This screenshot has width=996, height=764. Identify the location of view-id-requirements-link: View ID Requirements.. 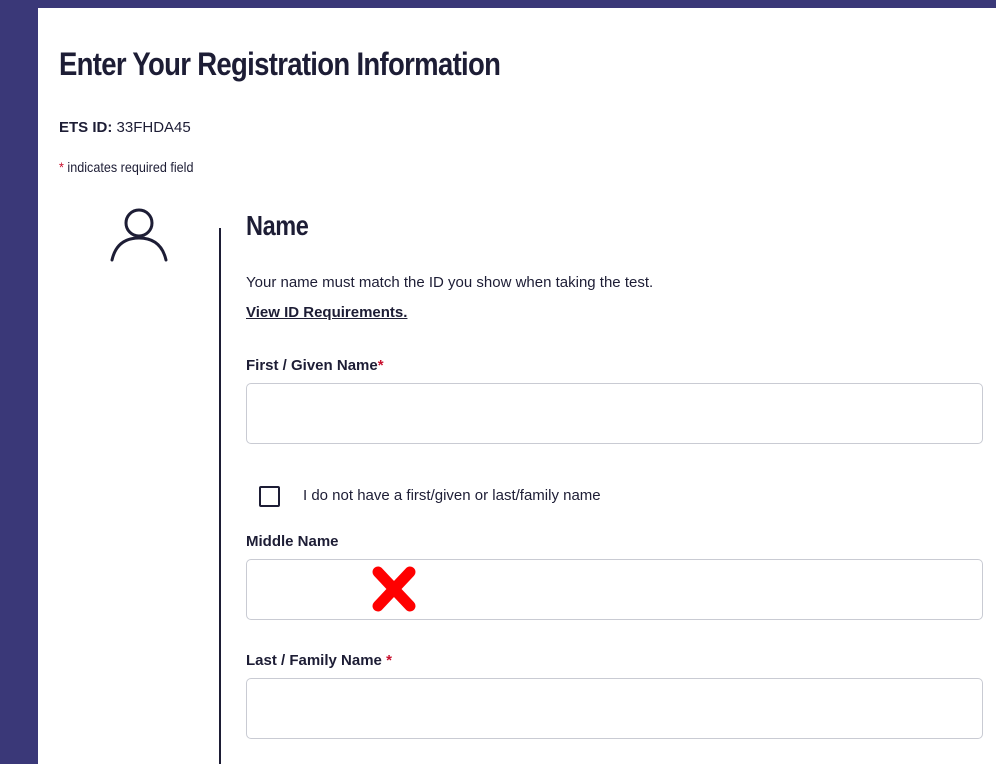
(326, 312).